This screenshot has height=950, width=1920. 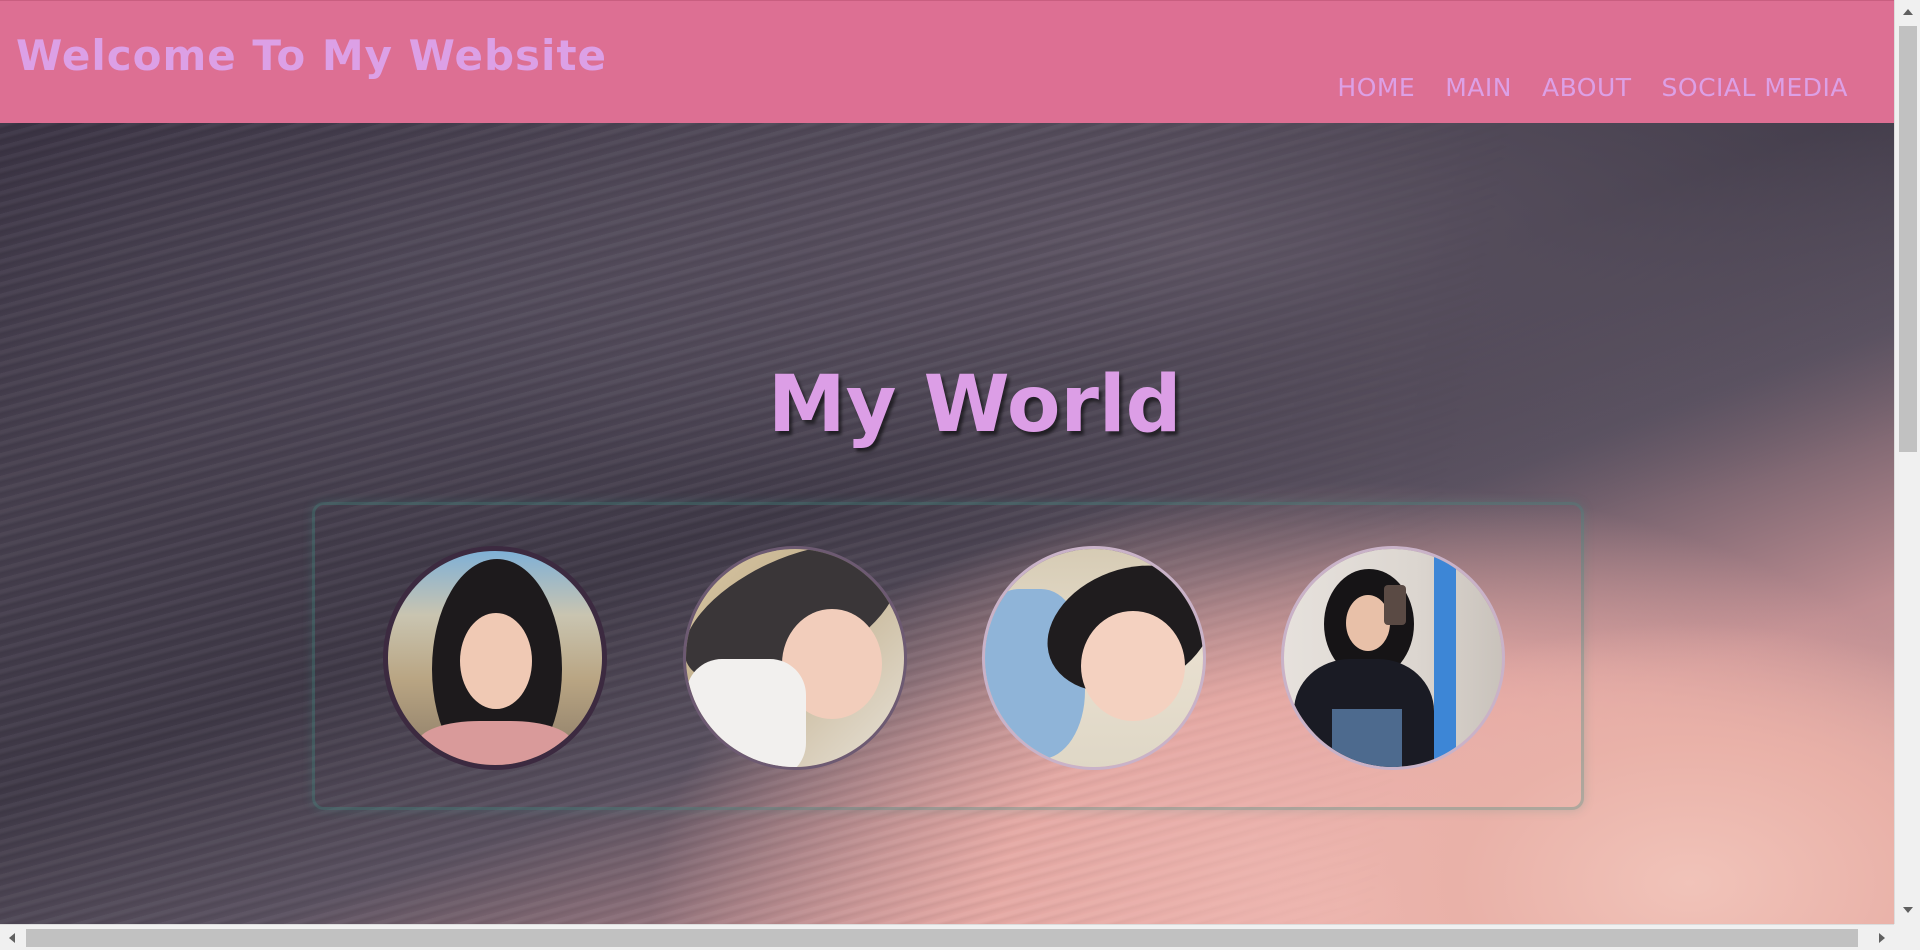 I want to click on scroll-left-arrow-icon, so click(x=12, y=938).